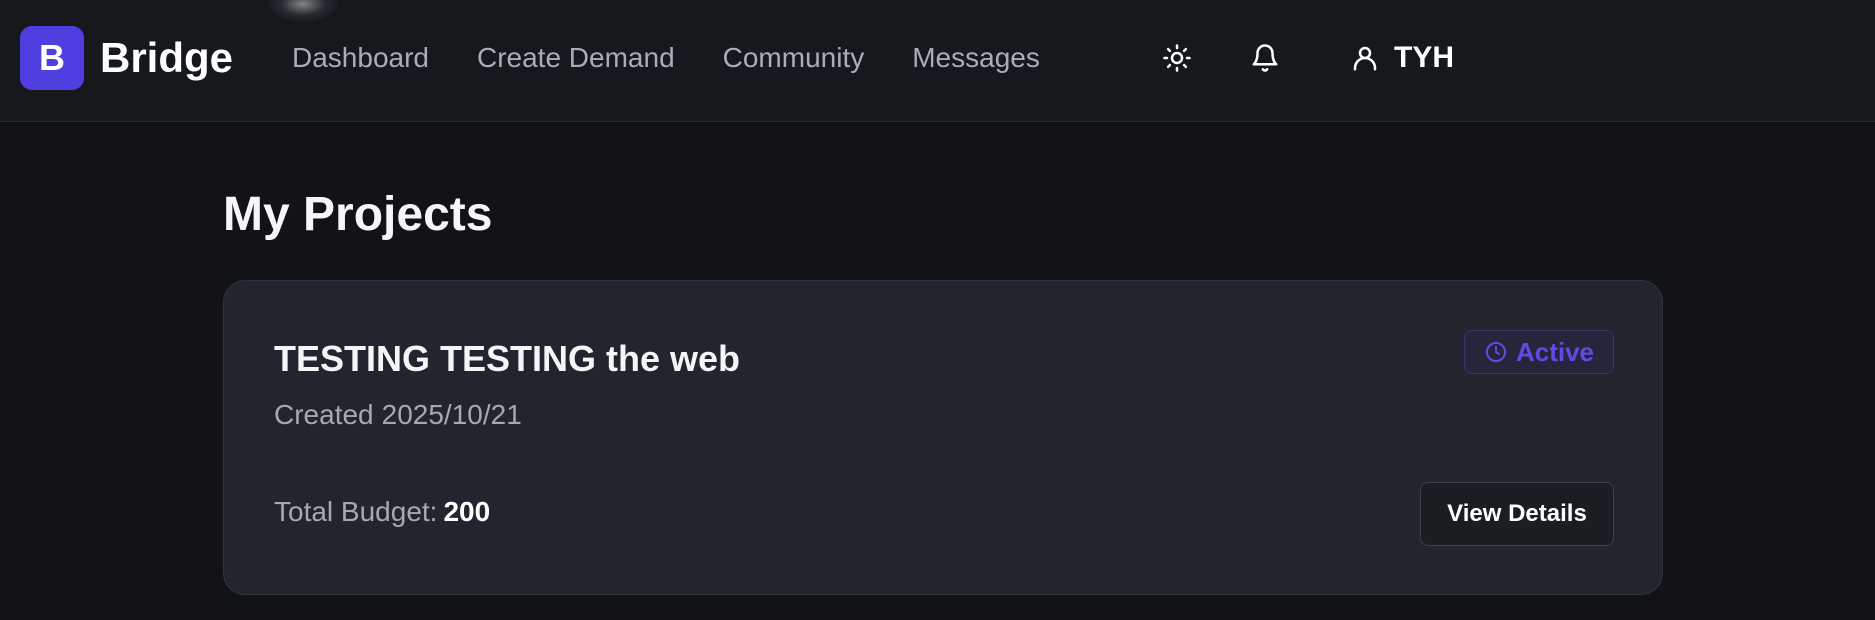  I want to click on user-icon, so click(1365, 58).